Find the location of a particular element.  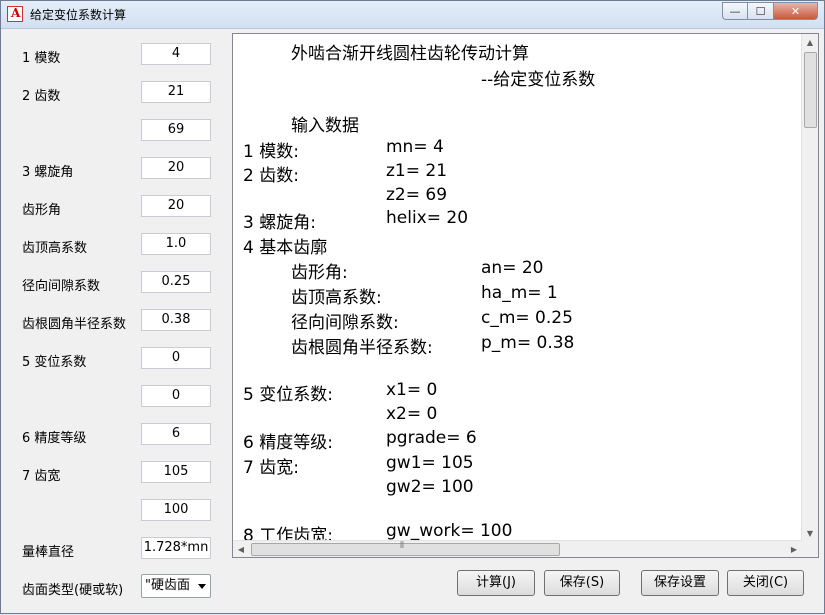

row-shift-coef-label: 5 变位系数: is located at coordinates (288, 395).